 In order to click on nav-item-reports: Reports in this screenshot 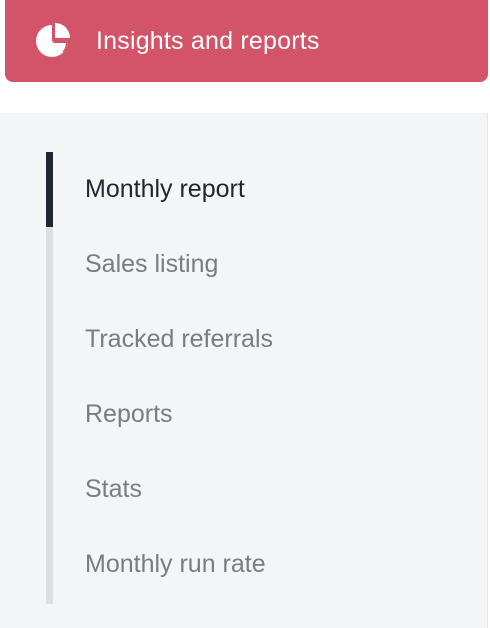, I will do `click(256, 414)`.